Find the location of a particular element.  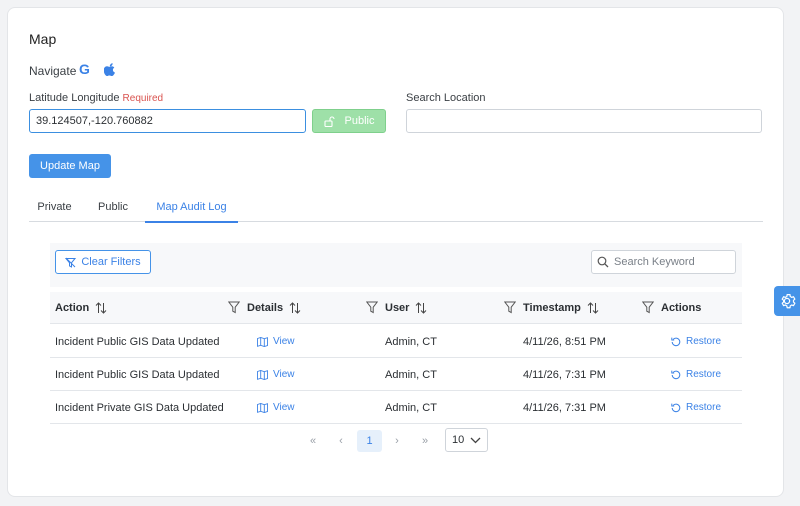

clear-filters-label: Clear Filters is located at coordinates (111, 262).